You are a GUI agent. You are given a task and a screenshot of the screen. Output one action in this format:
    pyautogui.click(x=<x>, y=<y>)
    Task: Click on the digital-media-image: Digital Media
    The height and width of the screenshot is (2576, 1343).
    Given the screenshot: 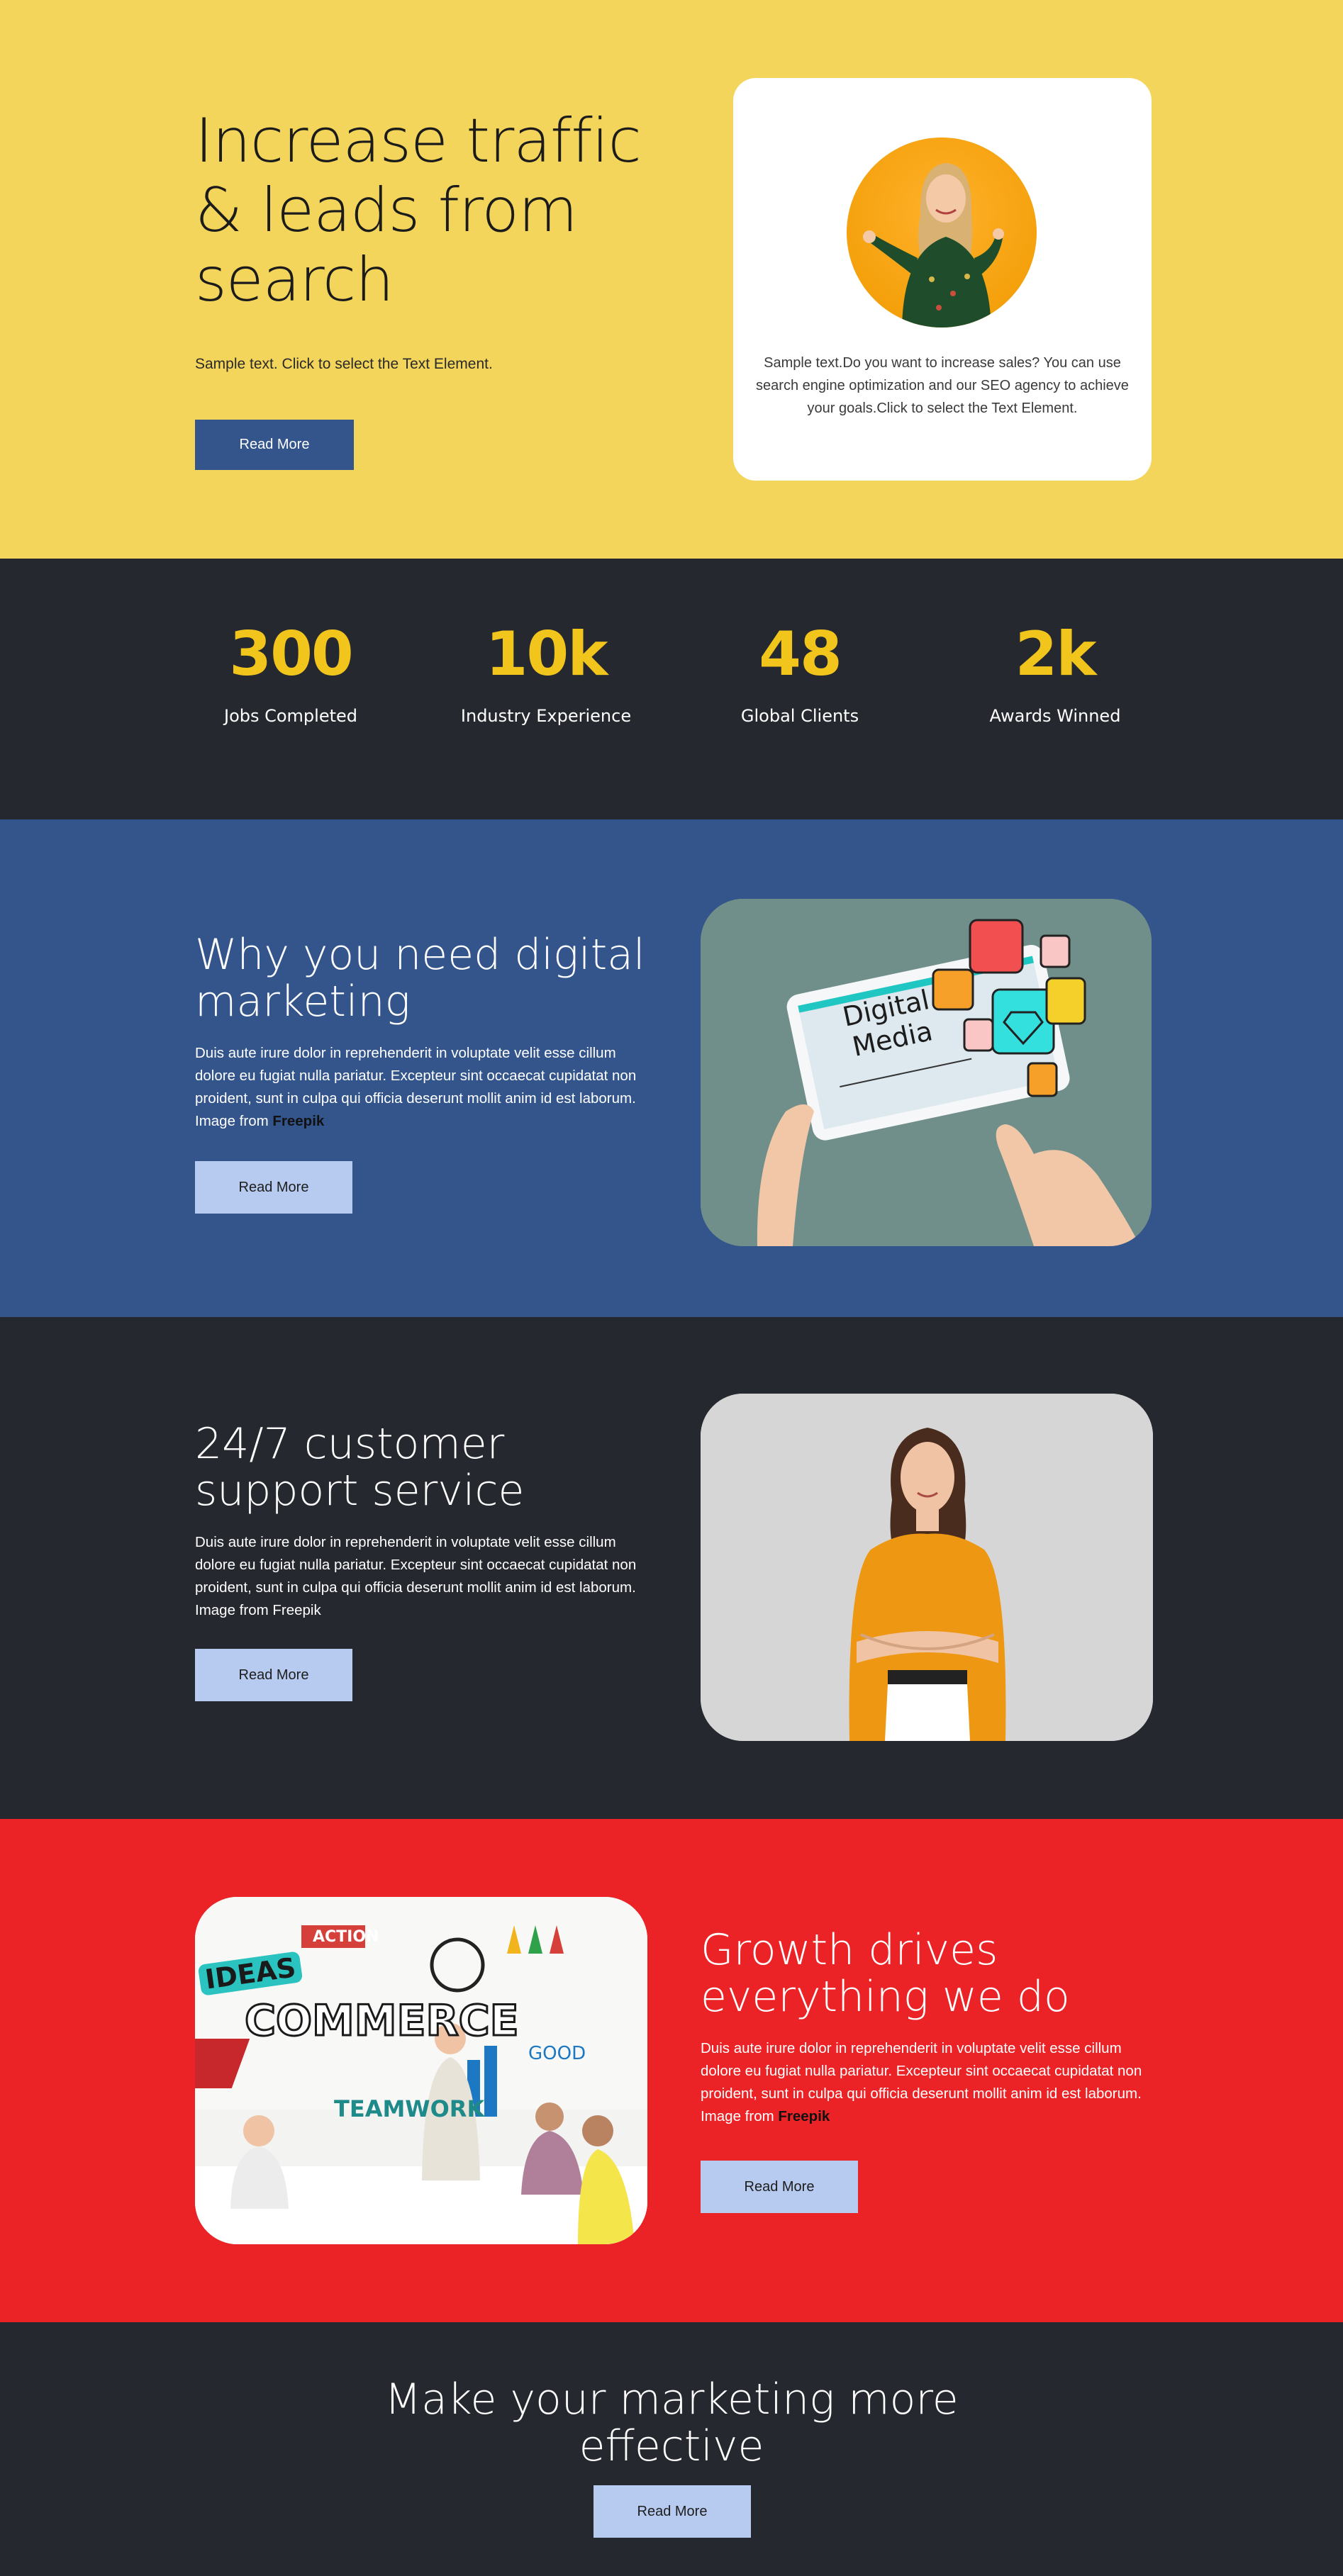 What is the action you would take?
    pyautogui.click(x=926, y=1072)
    